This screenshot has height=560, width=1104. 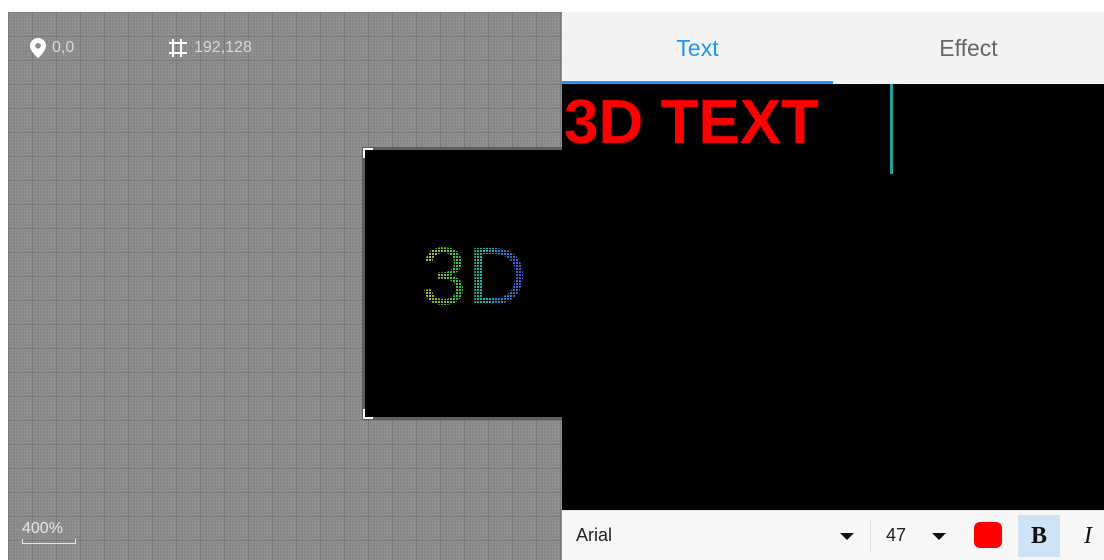 I want to click on selection-handle-top-left, so click(x=368, y=153).